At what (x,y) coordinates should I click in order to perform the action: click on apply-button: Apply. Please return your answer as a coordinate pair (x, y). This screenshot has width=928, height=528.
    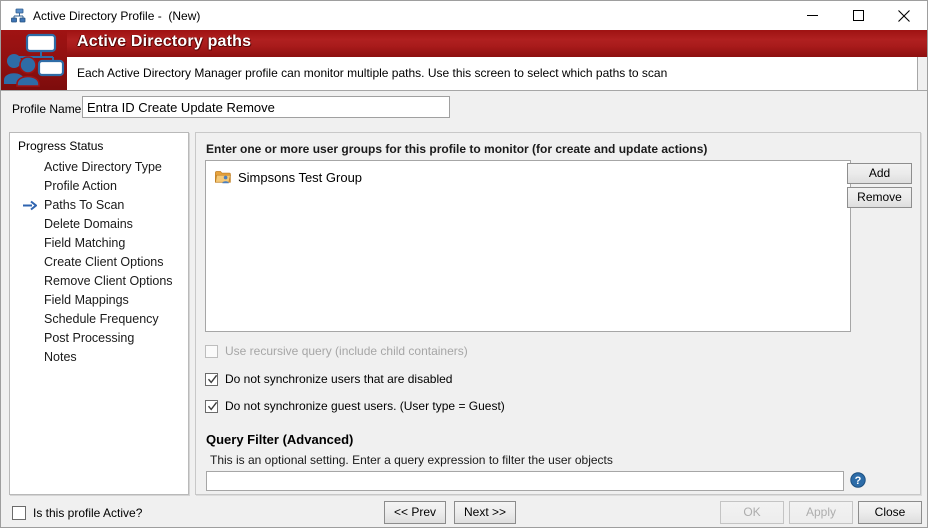
    Looking at the image, I should click on (821, 512).